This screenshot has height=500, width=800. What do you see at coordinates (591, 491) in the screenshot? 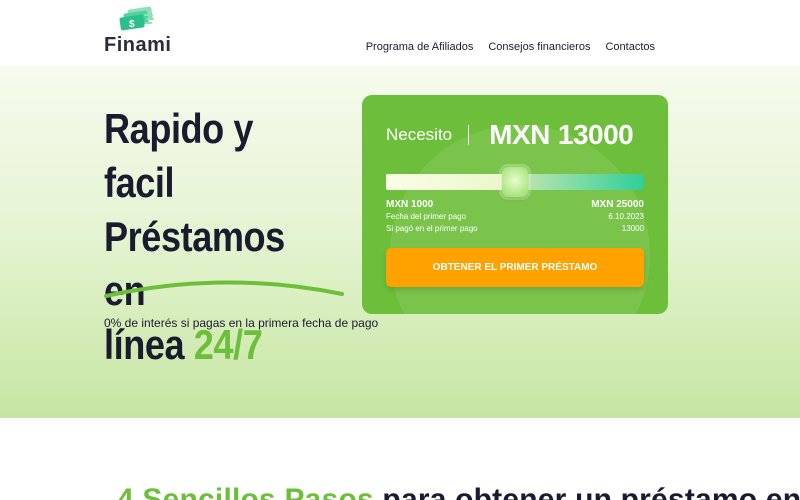
I see `steps-title-rest: para obtener un préstamo en` at bounding box center [591, 491].